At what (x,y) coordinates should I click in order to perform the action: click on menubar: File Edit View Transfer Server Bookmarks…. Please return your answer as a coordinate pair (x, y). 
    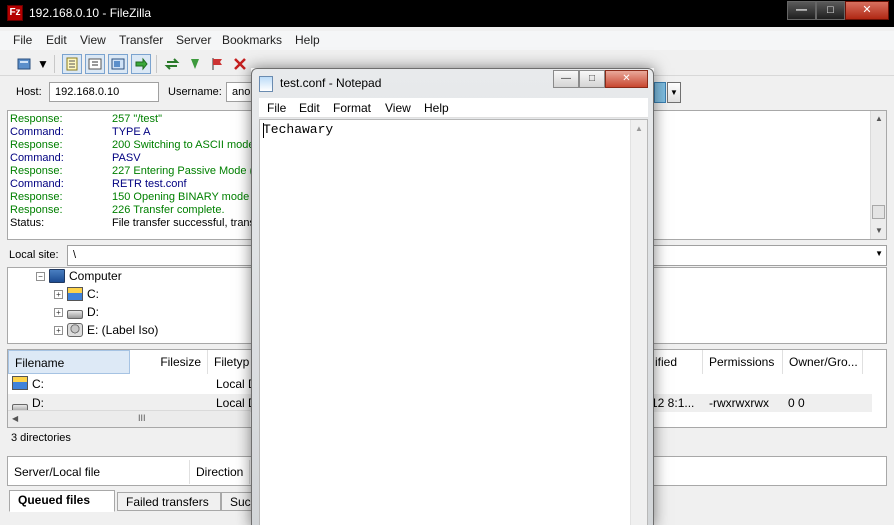
    Looking at the image, I should click on (447, 40).